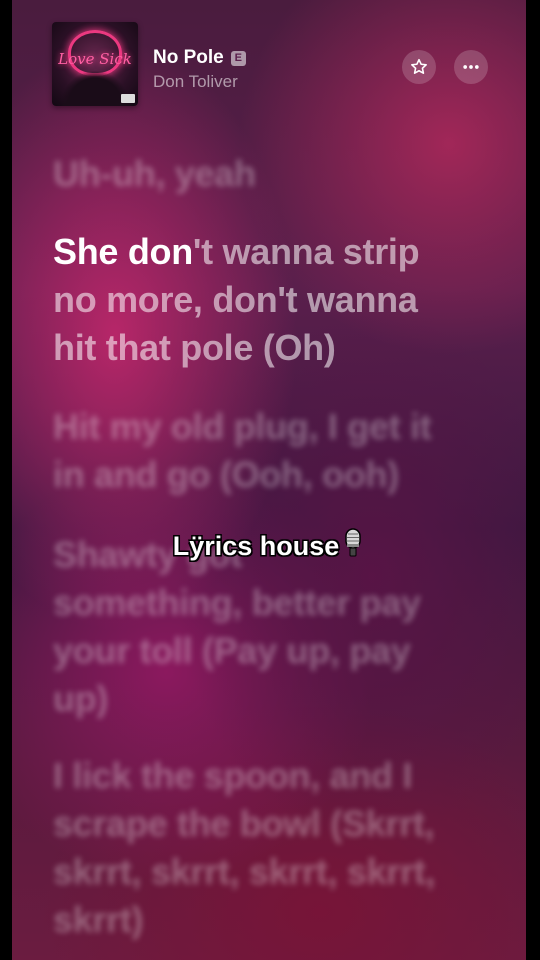  What do you see at coordinates (233, 775) in the screenshot?
I see `lyric-row: I lick the spoon, and I` at bounding box center [233, 775].